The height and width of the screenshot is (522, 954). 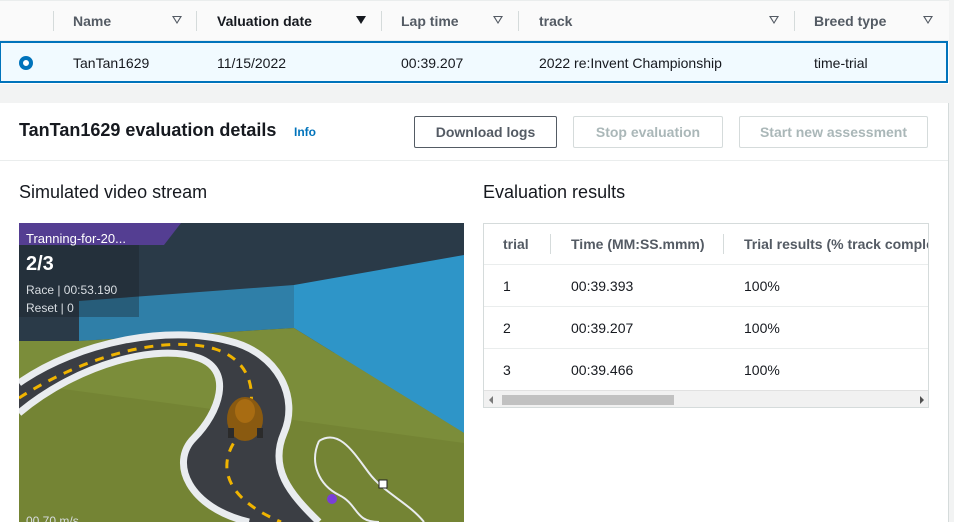 I want to click on cell-lap-time: 00:39.207, so click(x=432, y=63).